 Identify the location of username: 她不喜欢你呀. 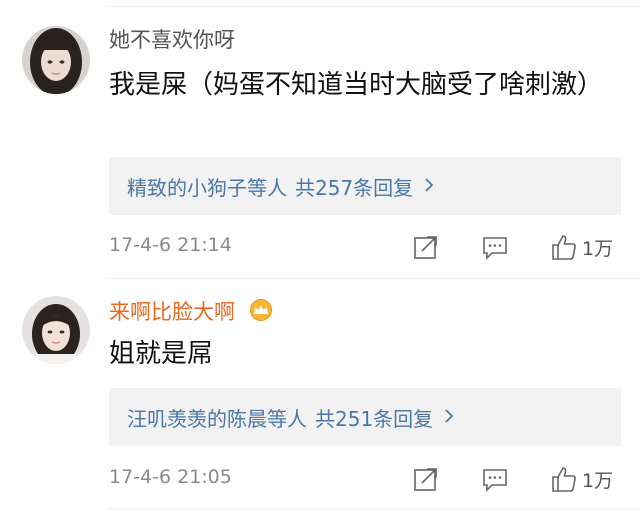
(172, 40).